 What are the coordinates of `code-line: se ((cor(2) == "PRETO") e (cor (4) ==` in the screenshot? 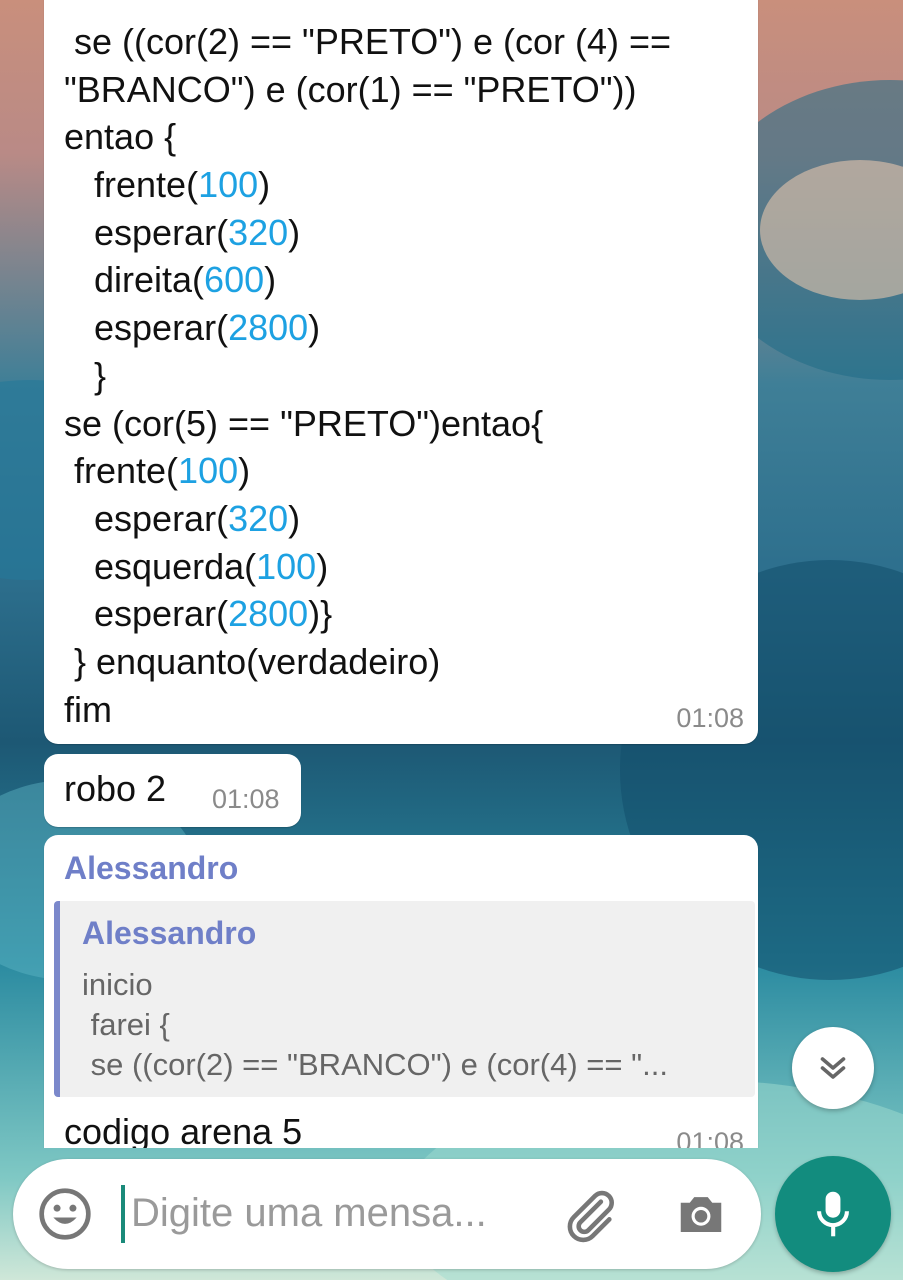 It's located at (368, 41).